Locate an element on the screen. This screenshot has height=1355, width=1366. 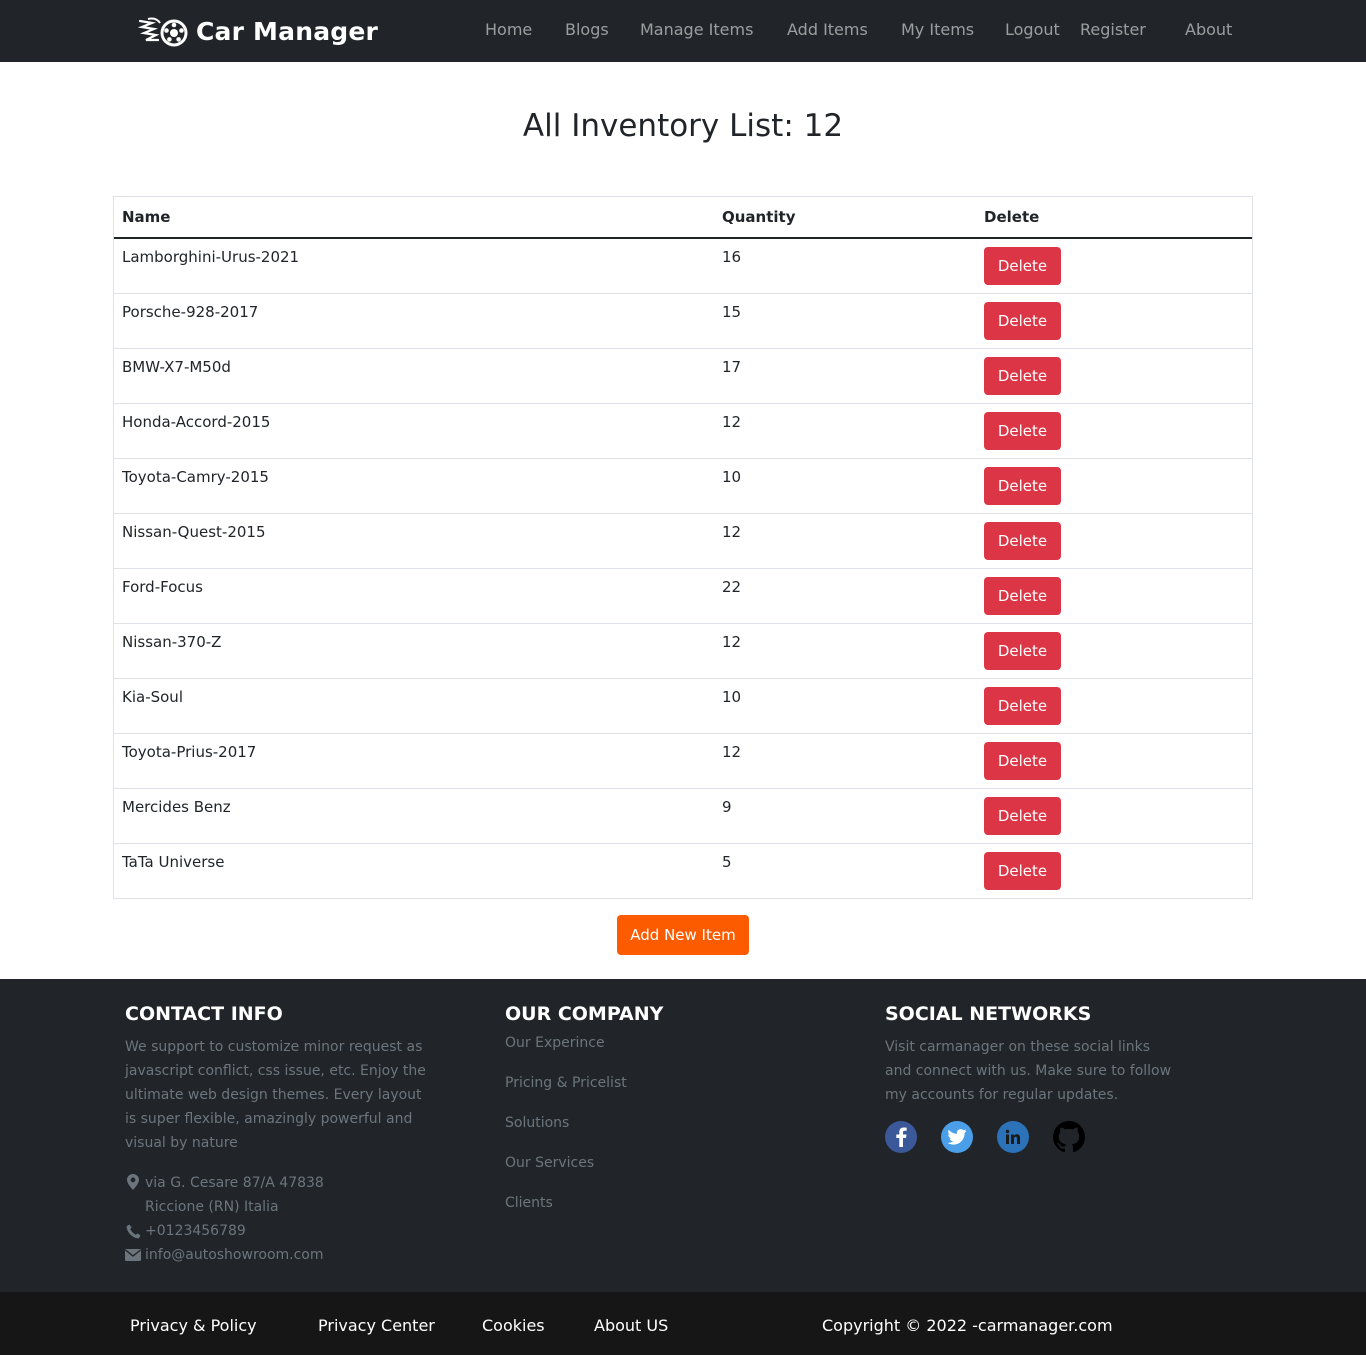
item-name-cell: Nissan-Quest-2015 is located at coordinates (194, 531).